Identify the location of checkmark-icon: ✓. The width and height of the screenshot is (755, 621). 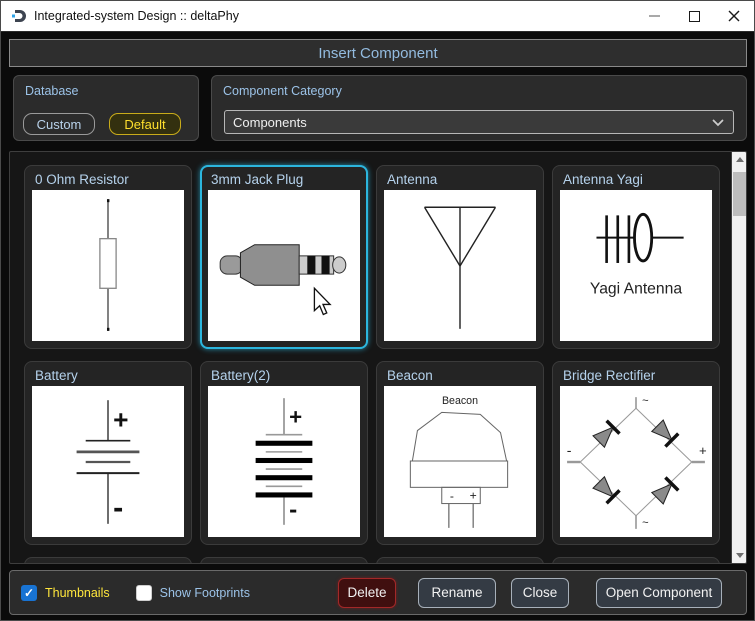
(29, 592).